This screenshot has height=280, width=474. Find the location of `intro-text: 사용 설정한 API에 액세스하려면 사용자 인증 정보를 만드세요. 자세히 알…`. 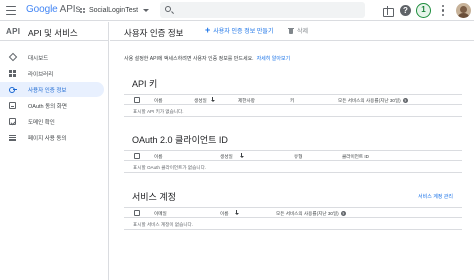

intro-text: 사용 설정한 API에 액세스하려면 사용자 인증 정보를 만드세요. 자세히 알… is located at coordinates (207, 58).